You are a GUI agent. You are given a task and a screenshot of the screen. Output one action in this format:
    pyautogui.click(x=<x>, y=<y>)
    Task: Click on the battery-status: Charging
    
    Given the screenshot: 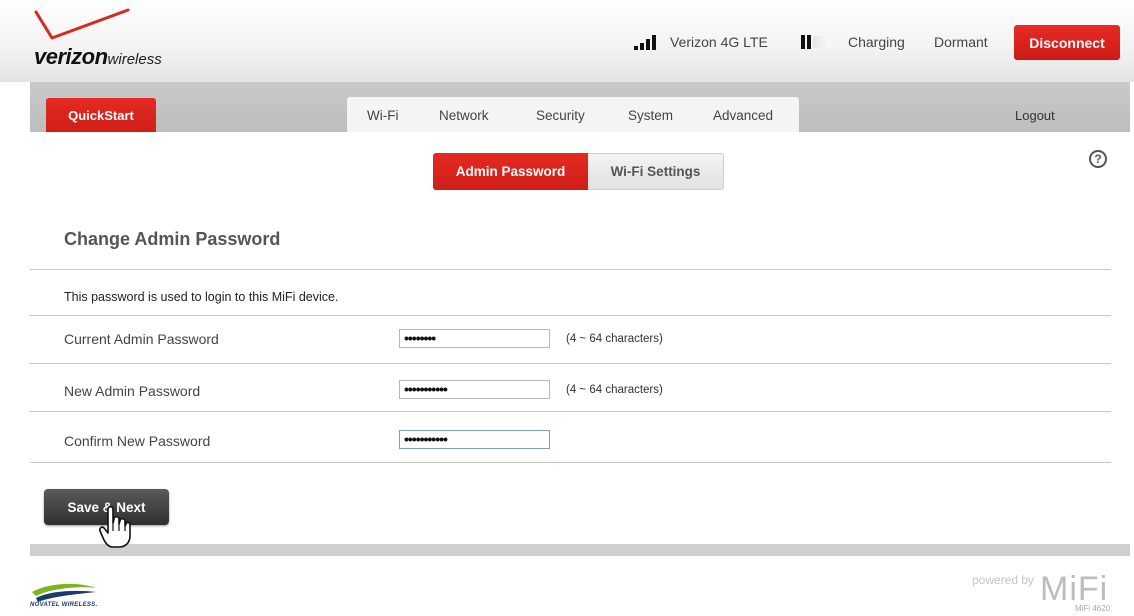 What is the action you would take?
    pyautogui.click(x=876, y=42)
    